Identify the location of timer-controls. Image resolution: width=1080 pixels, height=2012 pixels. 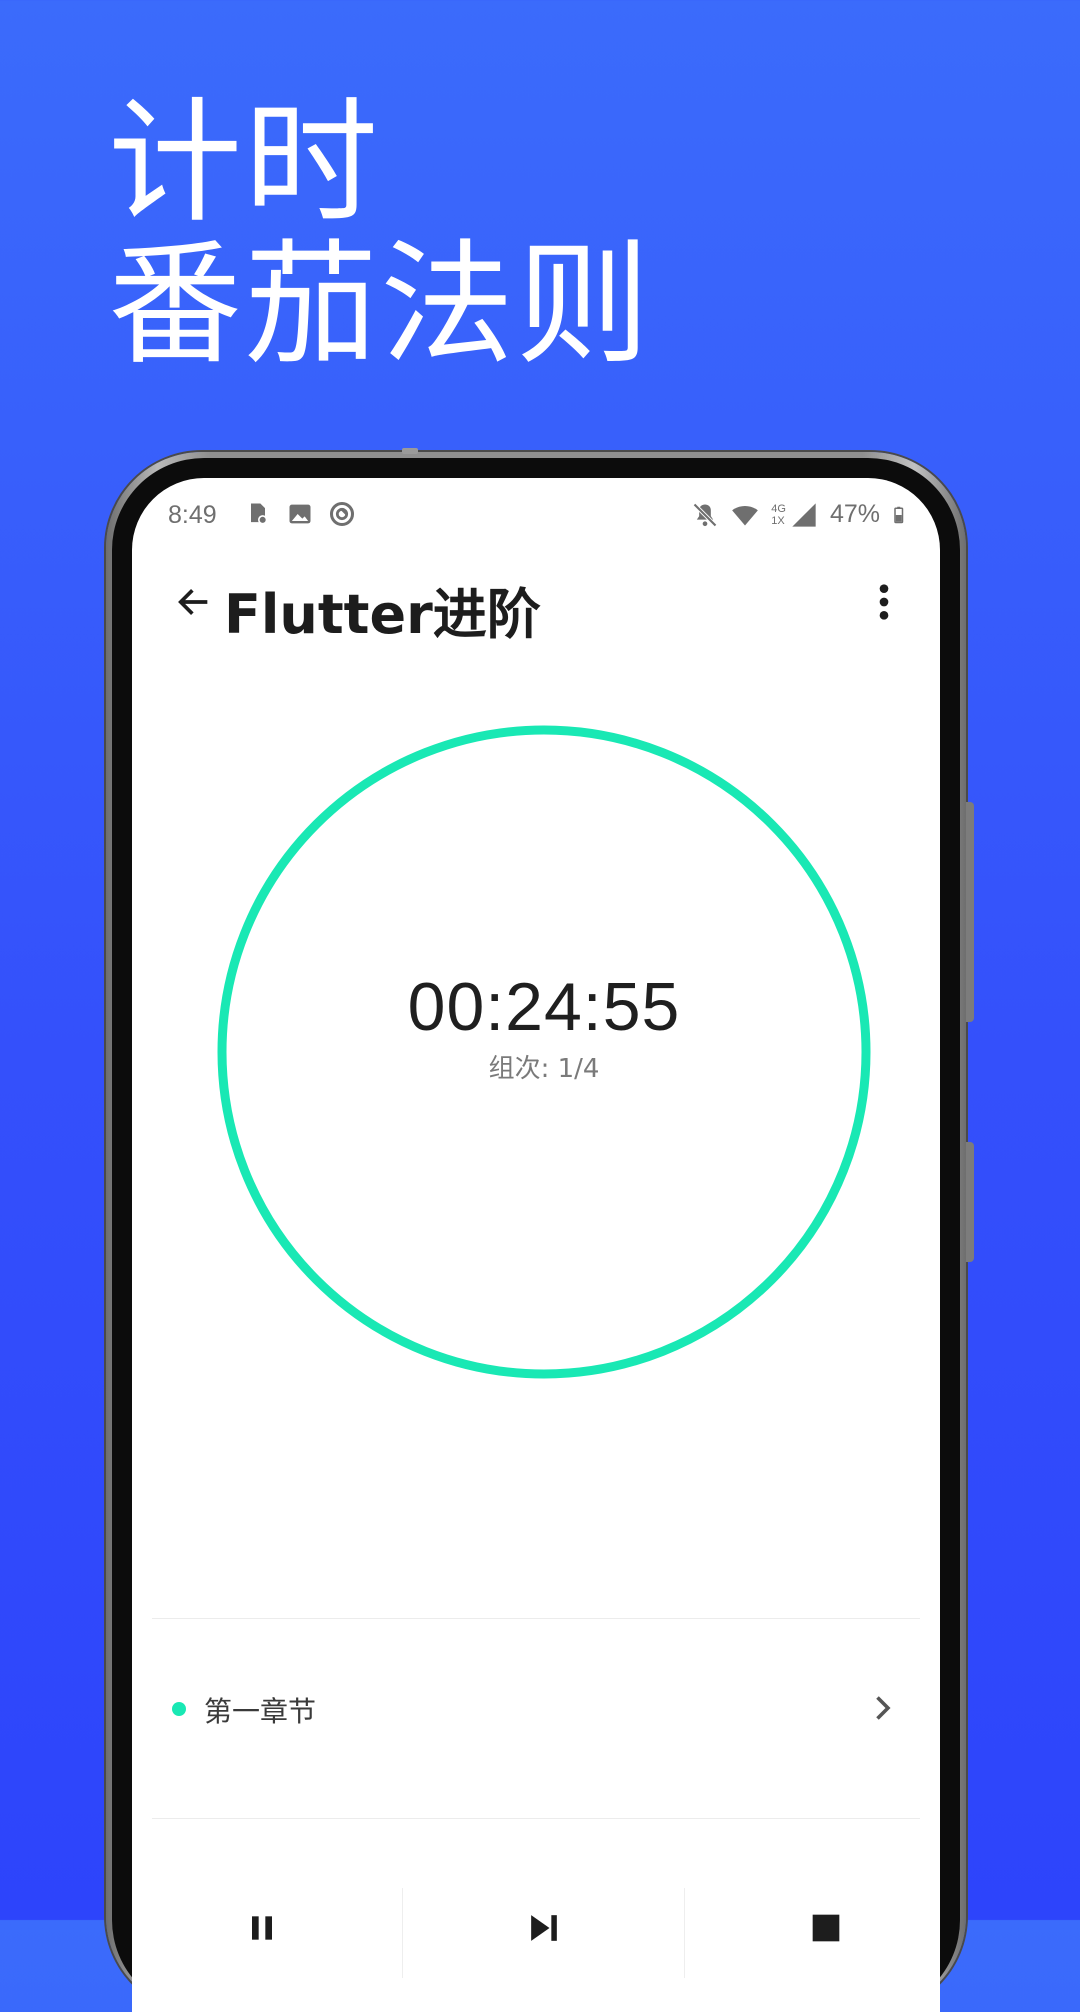
(536, 1938).